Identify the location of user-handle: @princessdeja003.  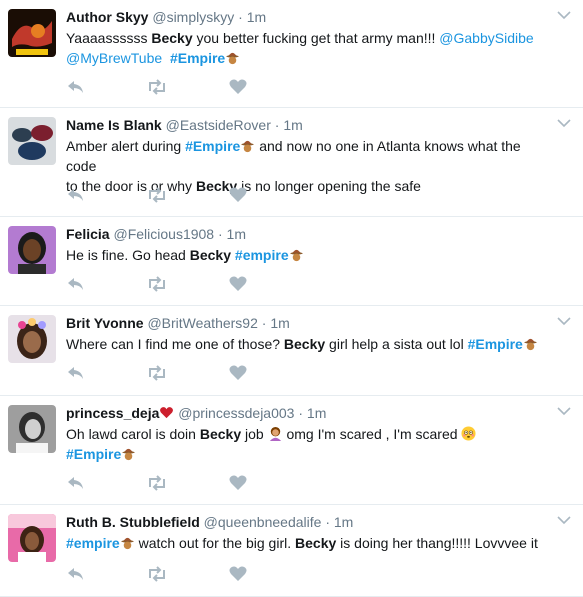
(236, 413).